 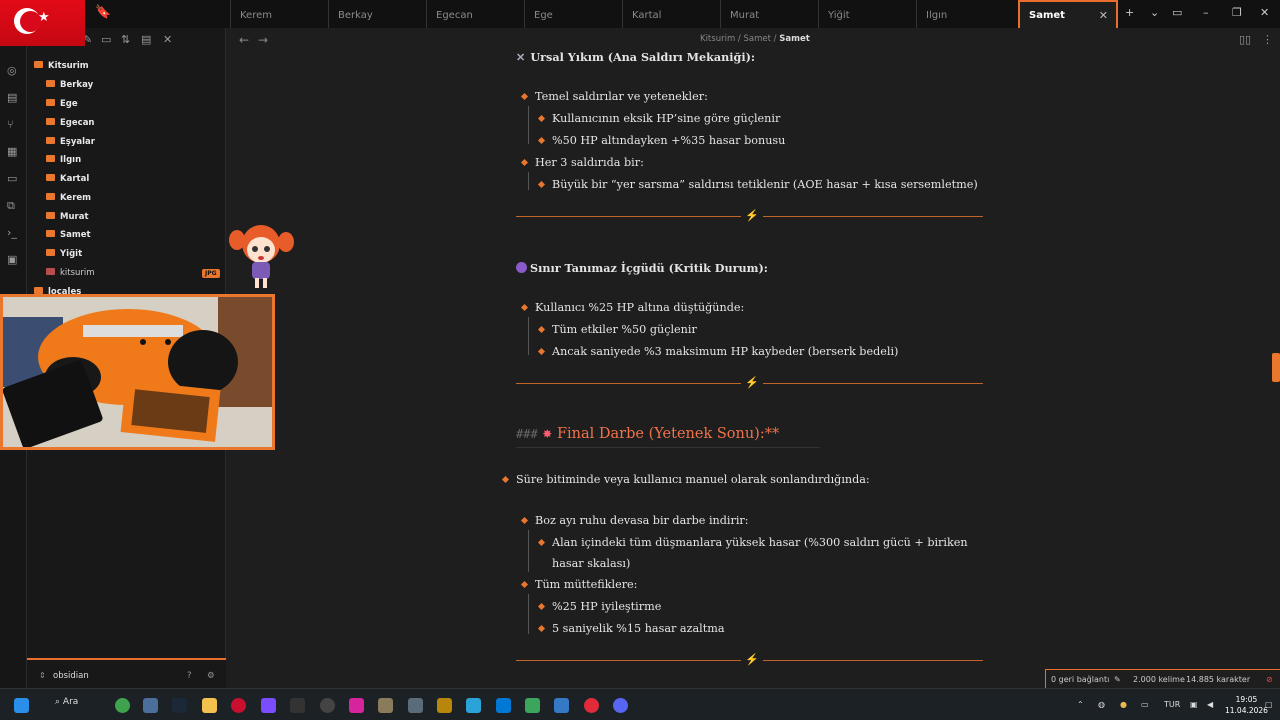 What do you see at coordinates (68, 198) in the screenshot?
I see `tree-folder: Kerem` at bounding box center [68, 198].